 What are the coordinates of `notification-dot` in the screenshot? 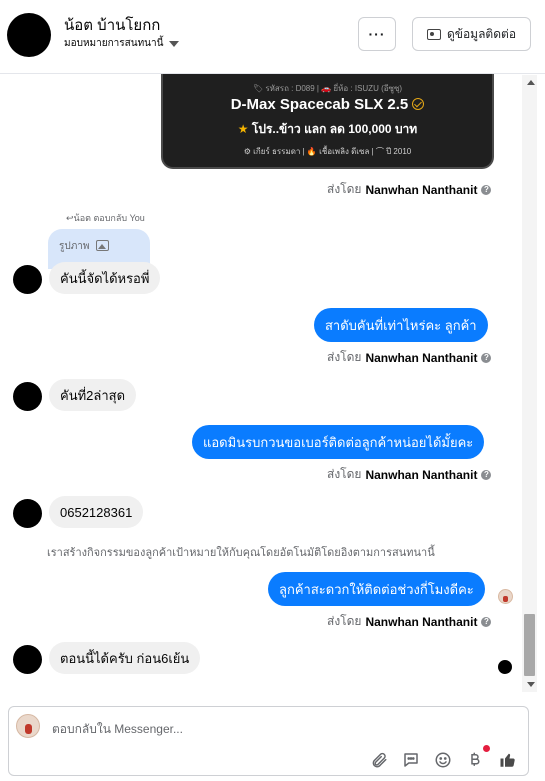 It's located at (486, 748).